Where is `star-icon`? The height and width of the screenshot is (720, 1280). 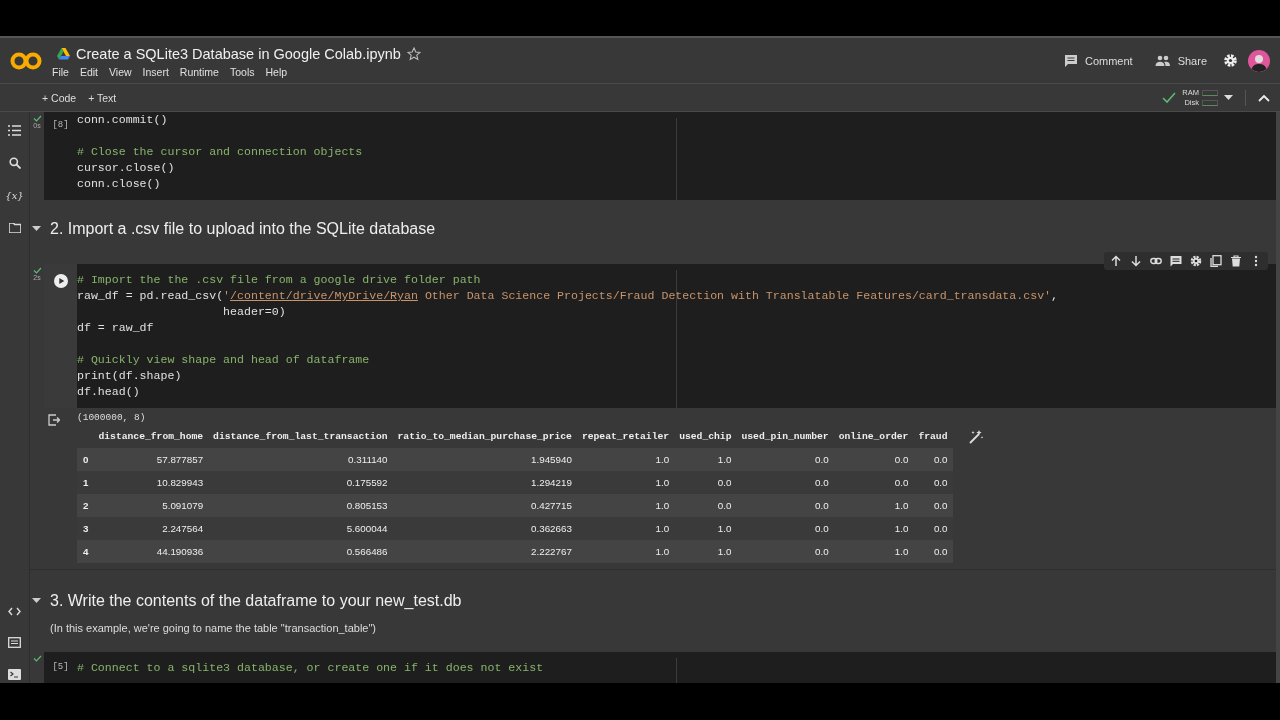
star-icon is located at coordinates (413, 53).